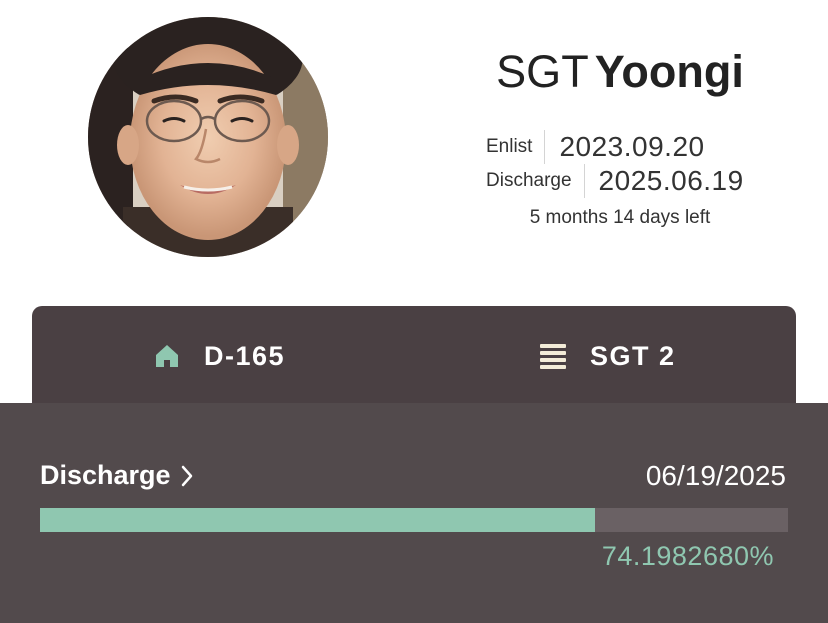  I want to click on discharge-date-short: 06/19/2025, so click(715, 475).